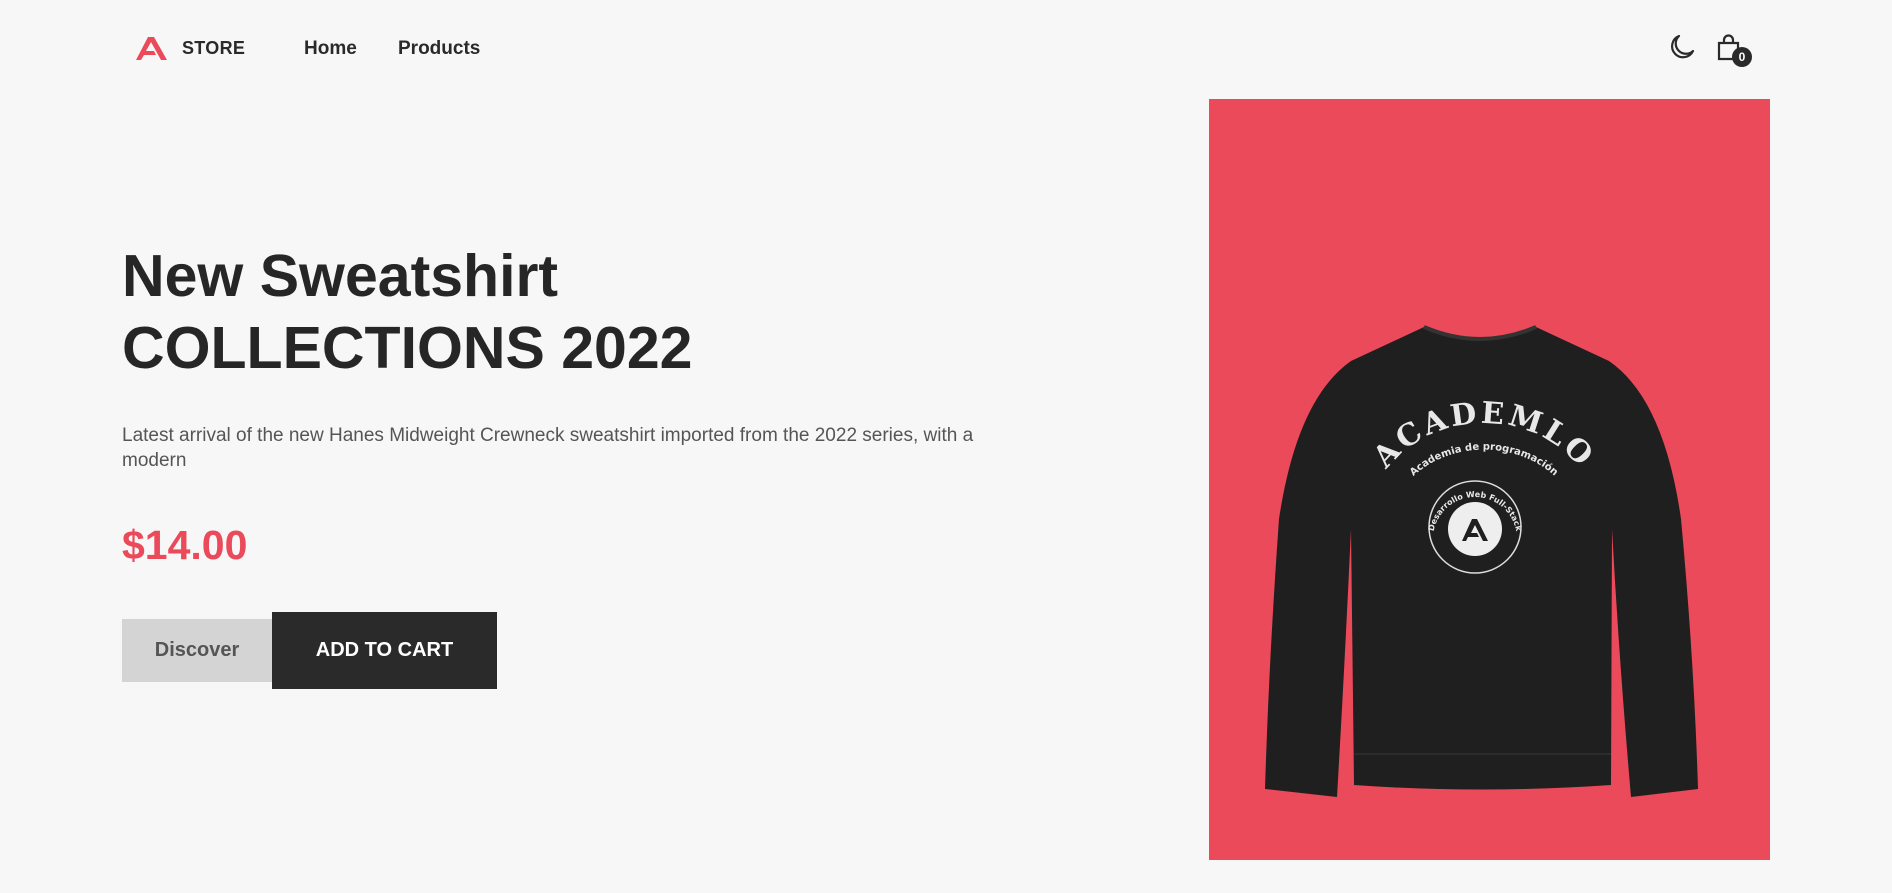  What do you see at coordinates (407, 348) in the screenshot?
I see `hero-title-line2: COLLECTIONS 2022` at bounding box center [407, 348].